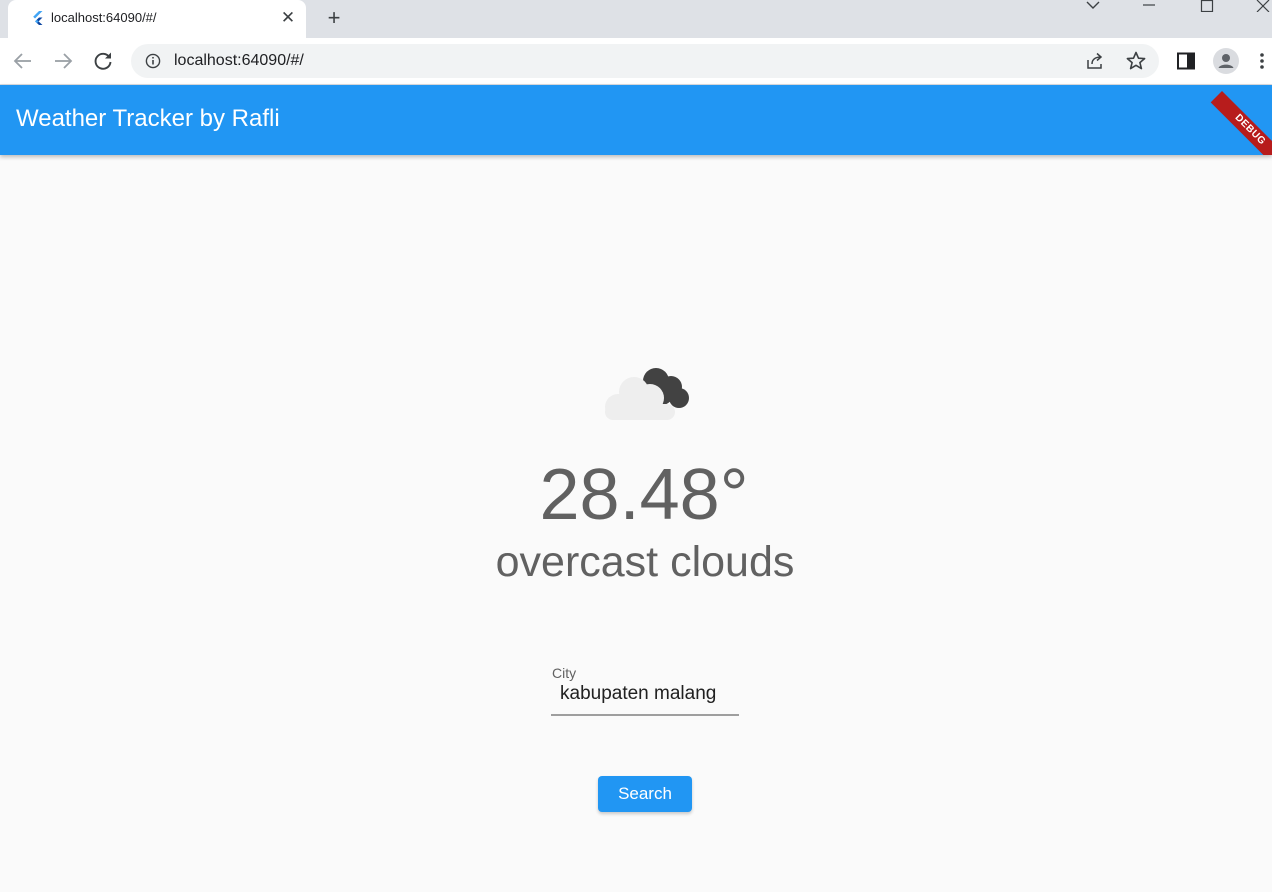 This screenshot has height=892, width=1272. I want to click on reload-icon, so click(103, 61).